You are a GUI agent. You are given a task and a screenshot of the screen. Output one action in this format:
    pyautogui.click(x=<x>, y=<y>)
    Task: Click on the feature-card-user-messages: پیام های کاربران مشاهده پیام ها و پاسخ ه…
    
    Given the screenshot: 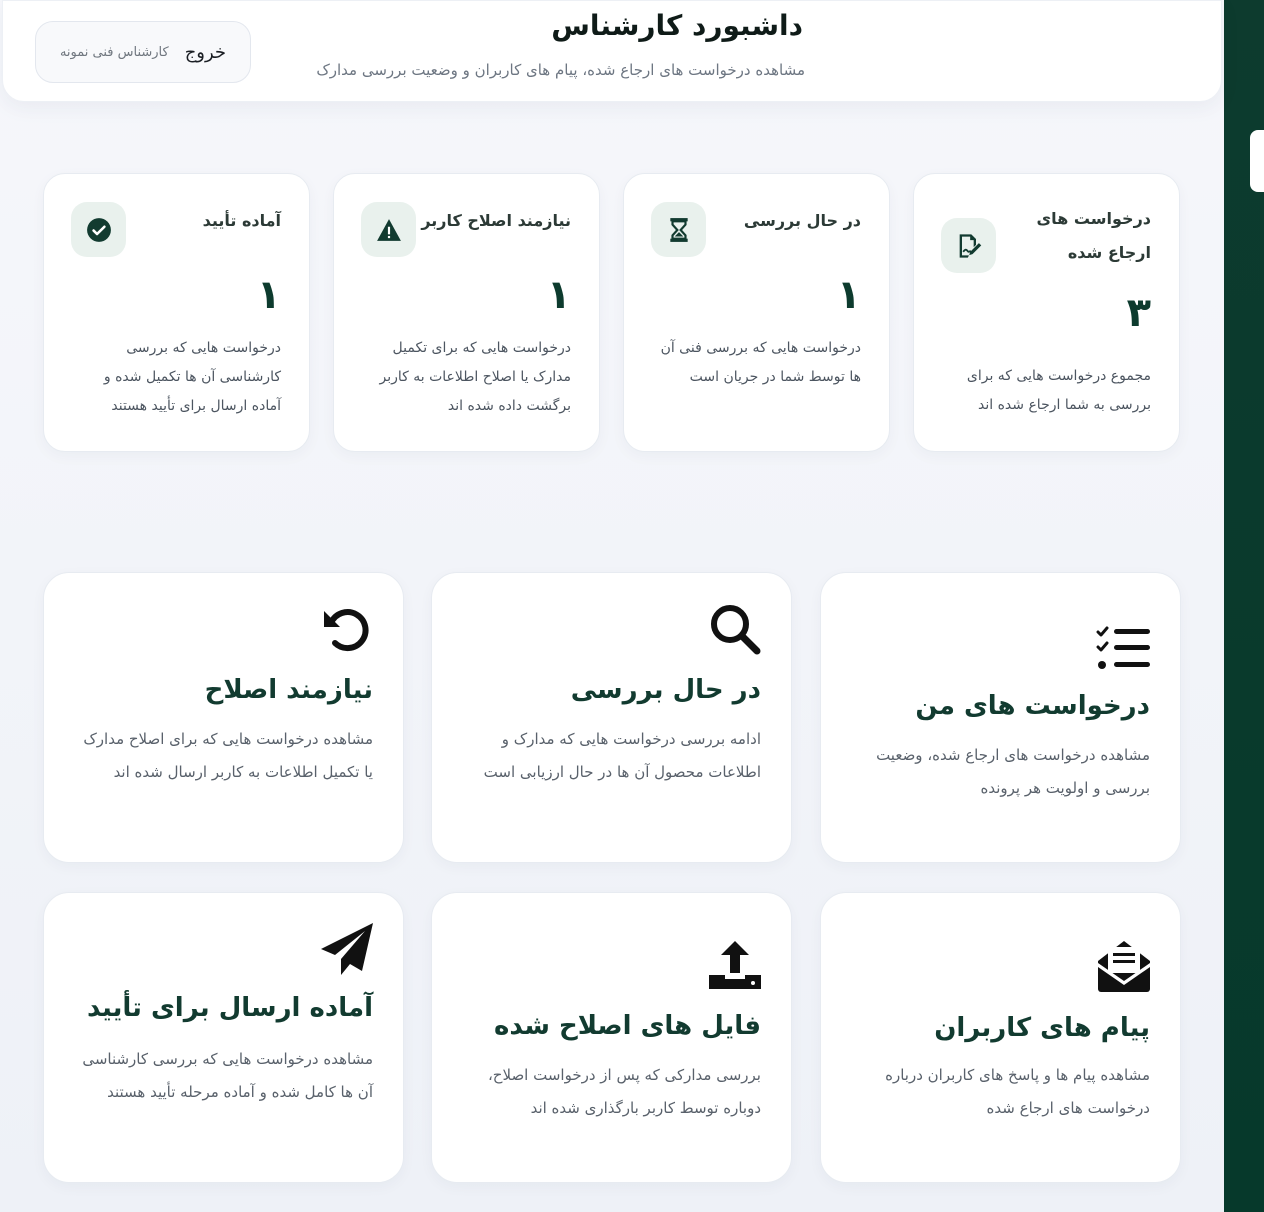 What is the action you would take?
    pyautogui.click(x=1000, y=1037)
    